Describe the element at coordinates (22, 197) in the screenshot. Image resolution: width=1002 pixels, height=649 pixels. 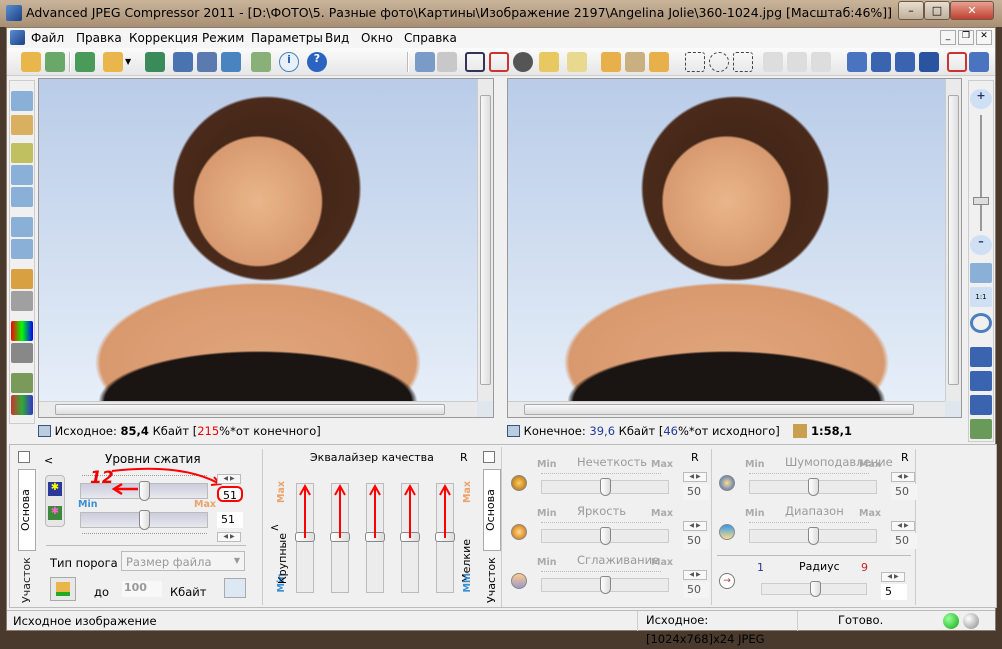
I see `zoom-out-region-icon` at that location.